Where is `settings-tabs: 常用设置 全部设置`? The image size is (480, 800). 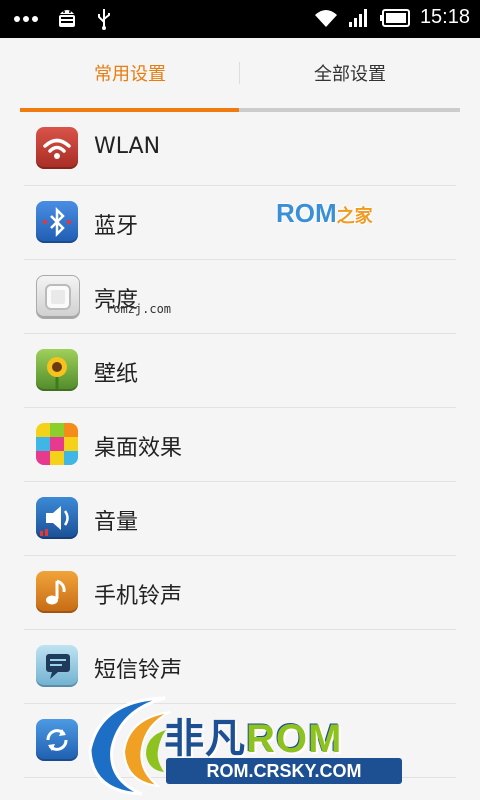 settings-tabs: 常用设置 全部设置 is located at coordinates (240, 75).